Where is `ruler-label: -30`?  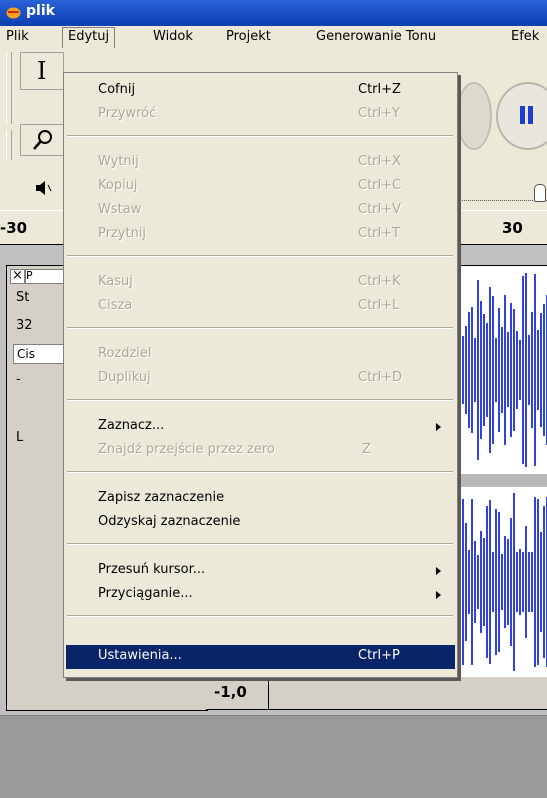 ruler-label: -30 is located at coordinates (14, 228).